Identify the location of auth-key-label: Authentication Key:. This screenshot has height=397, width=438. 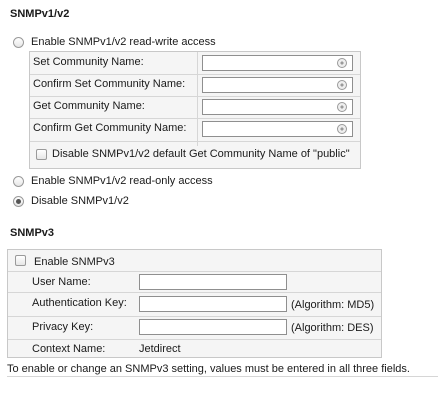
(79, 303).